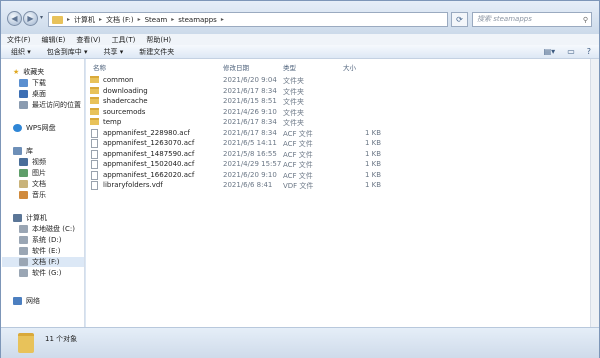 This screenshot has height=358, width=600. I want to click on new-folder-button: 新建文件夹, so click(156, 52).